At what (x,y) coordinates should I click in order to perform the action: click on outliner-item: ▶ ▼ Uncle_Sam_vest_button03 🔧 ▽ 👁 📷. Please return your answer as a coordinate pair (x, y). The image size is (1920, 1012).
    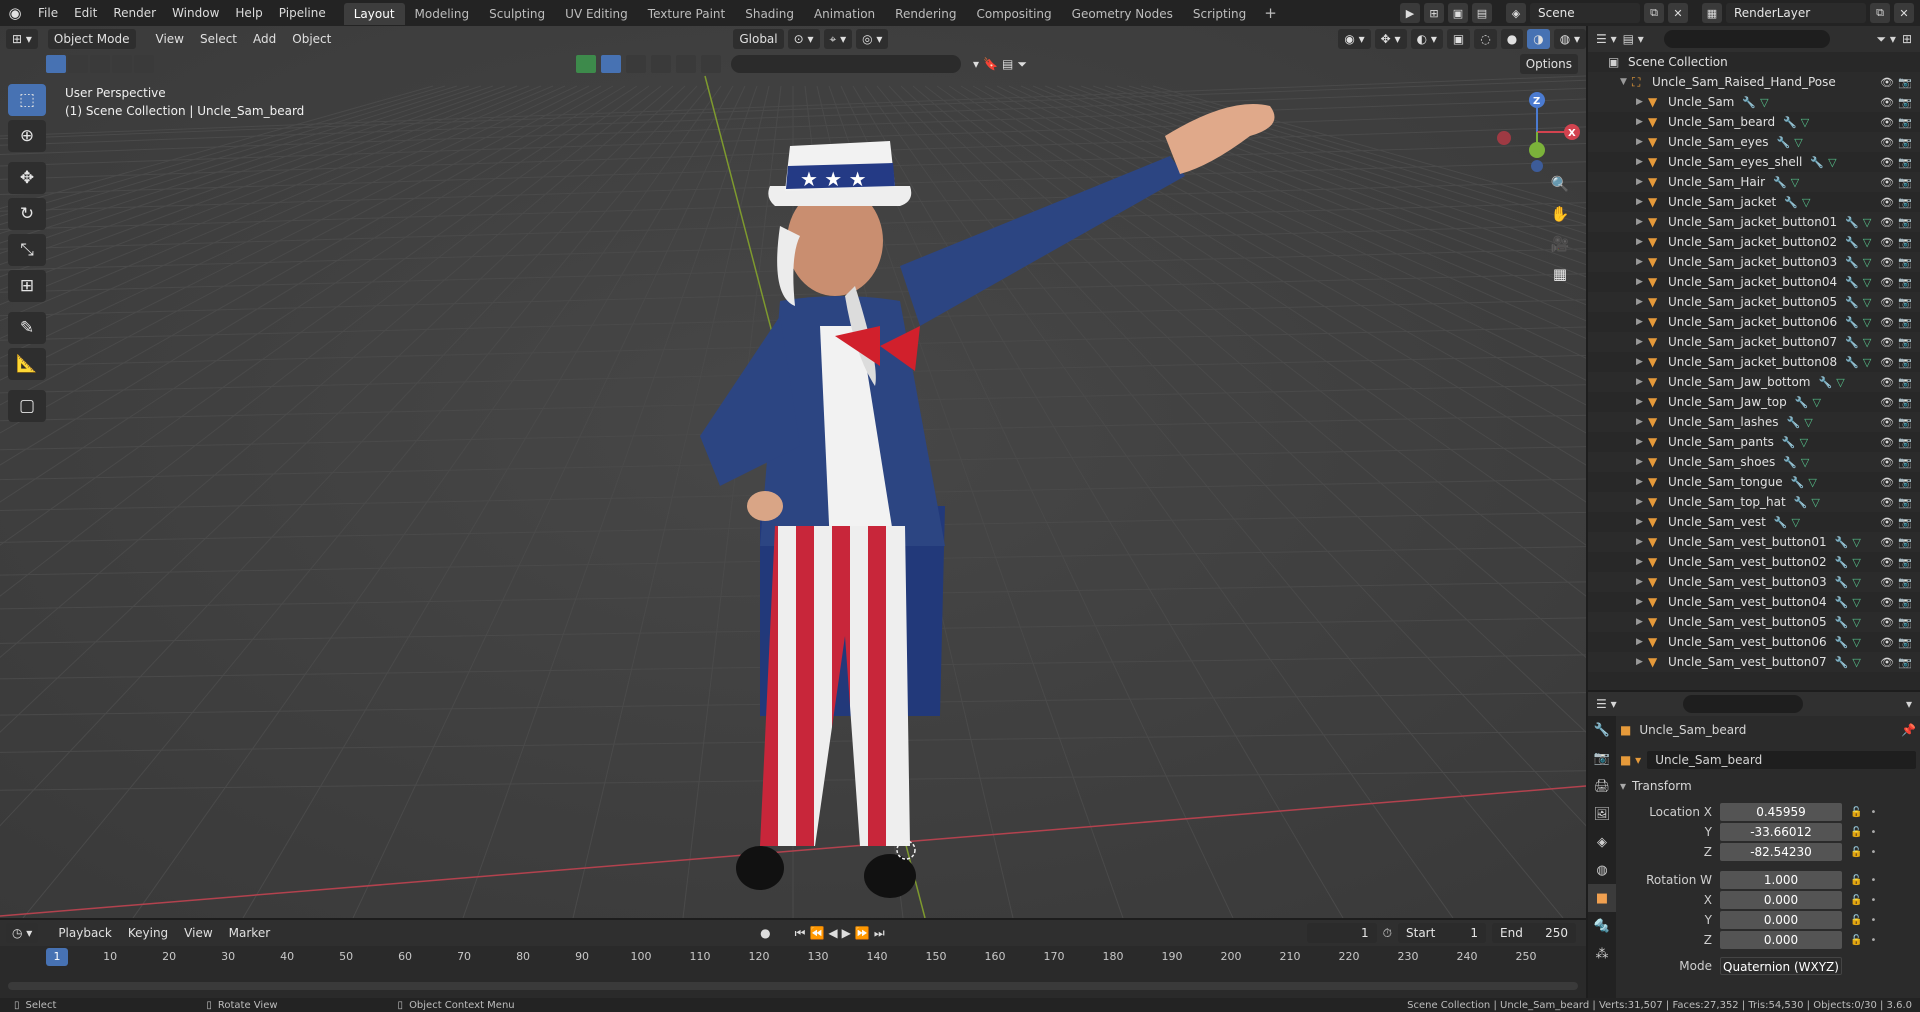
    Looking at the image, I should click on (1754, 582).